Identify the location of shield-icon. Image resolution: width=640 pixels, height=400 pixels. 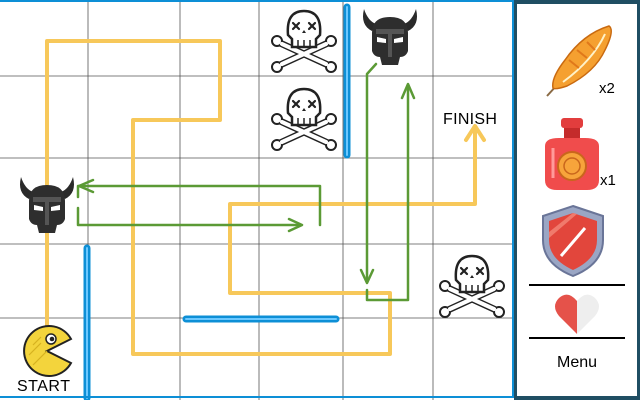
(573, 241).